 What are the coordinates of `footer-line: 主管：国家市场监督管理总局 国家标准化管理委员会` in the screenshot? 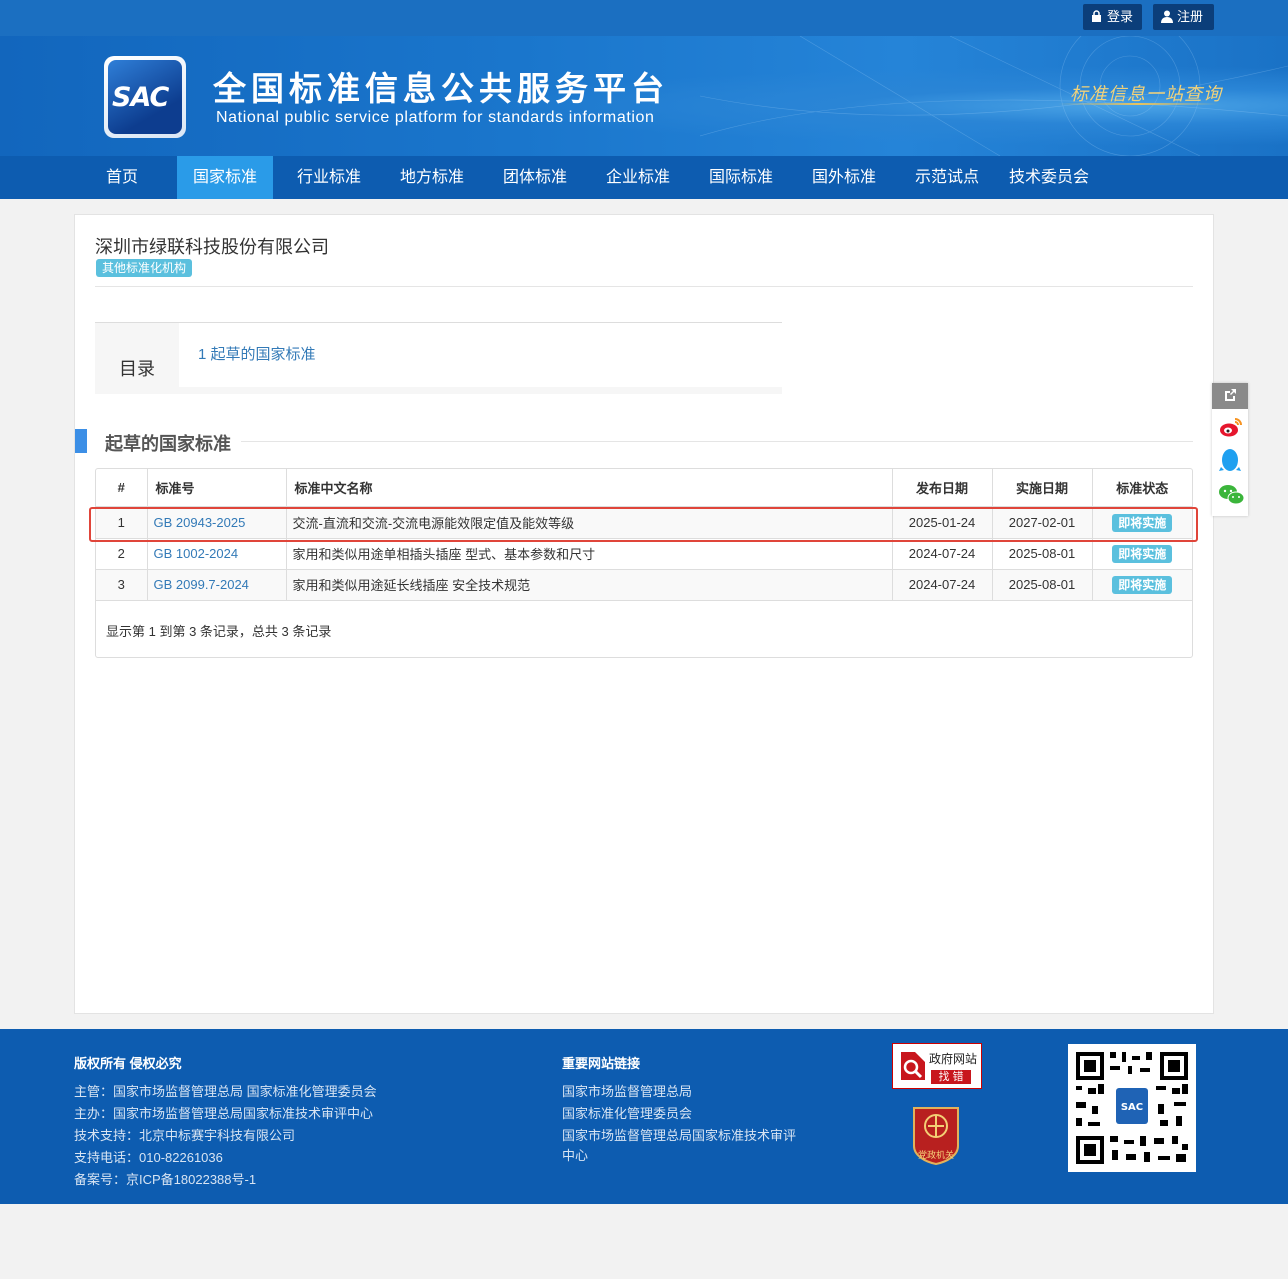 It's located at (225, 1091).